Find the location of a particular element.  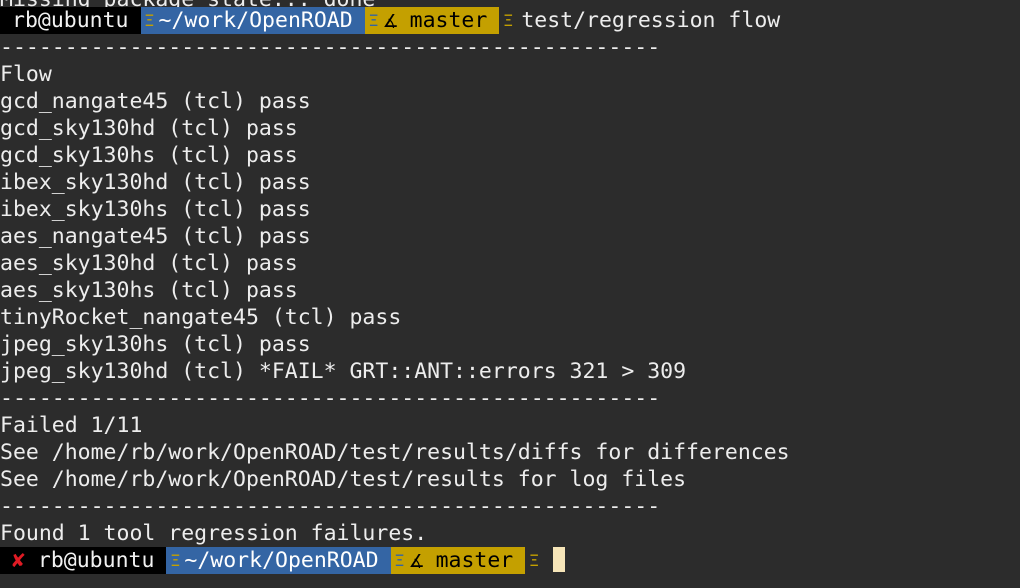

result-line: ibex_sky130hd (tcl) pass is located at coordinates (155, 182).